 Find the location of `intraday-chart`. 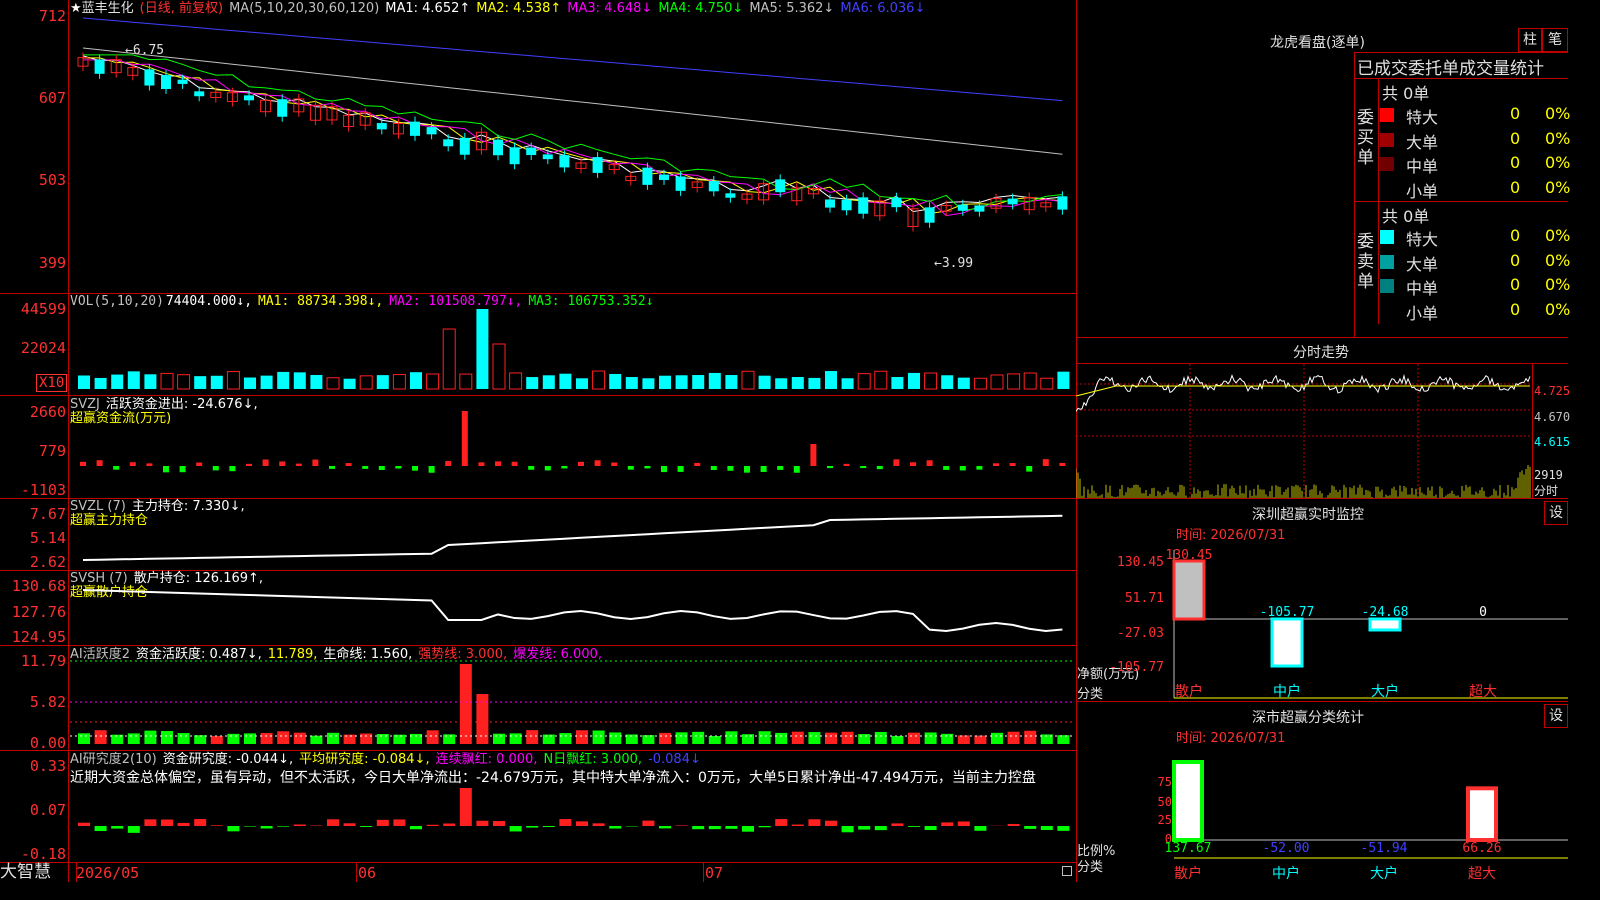

intraday-chart is located at coordinates (1304, 431).